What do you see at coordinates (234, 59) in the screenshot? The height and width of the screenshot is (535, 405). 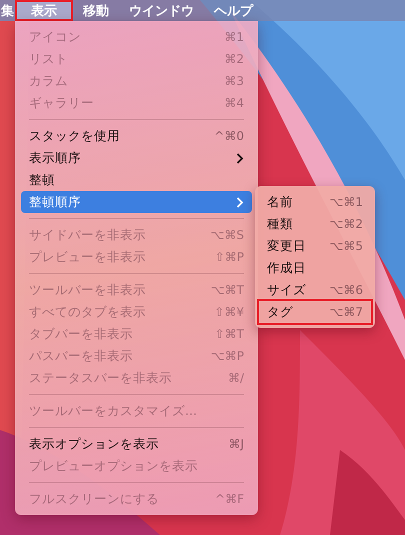 I see `shortcut-label: ⌘2` at bounding box center [234, 59].